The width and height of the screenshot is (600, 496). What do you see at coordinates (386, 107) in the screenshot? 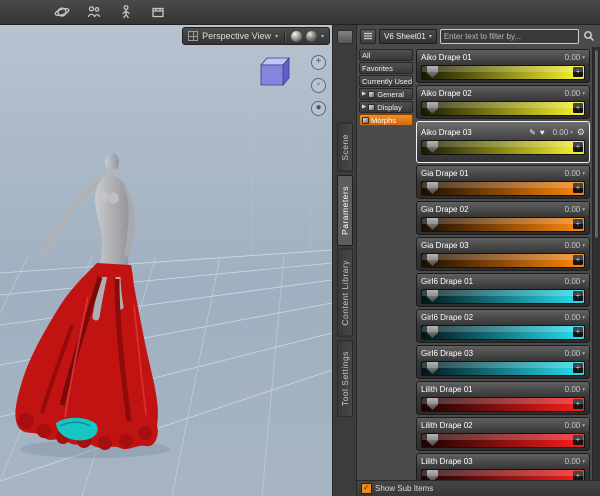
I see `category-item: ▶ Display` at bounding box center [386, 107].